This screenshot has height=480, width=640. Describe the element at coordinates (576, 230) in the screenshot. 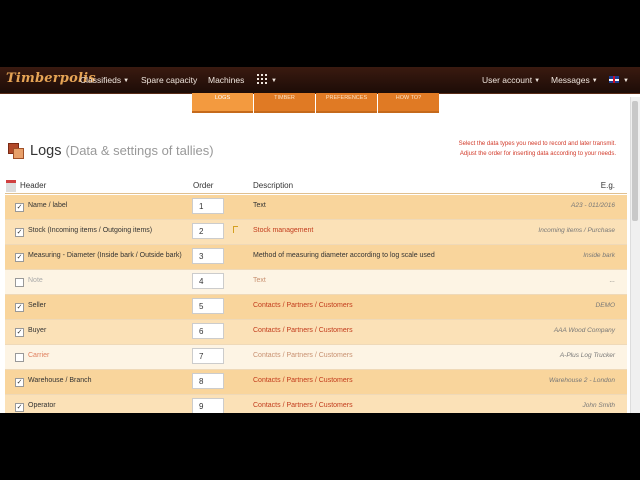

I see `row-example: Incoming items / Purchase` at that location.